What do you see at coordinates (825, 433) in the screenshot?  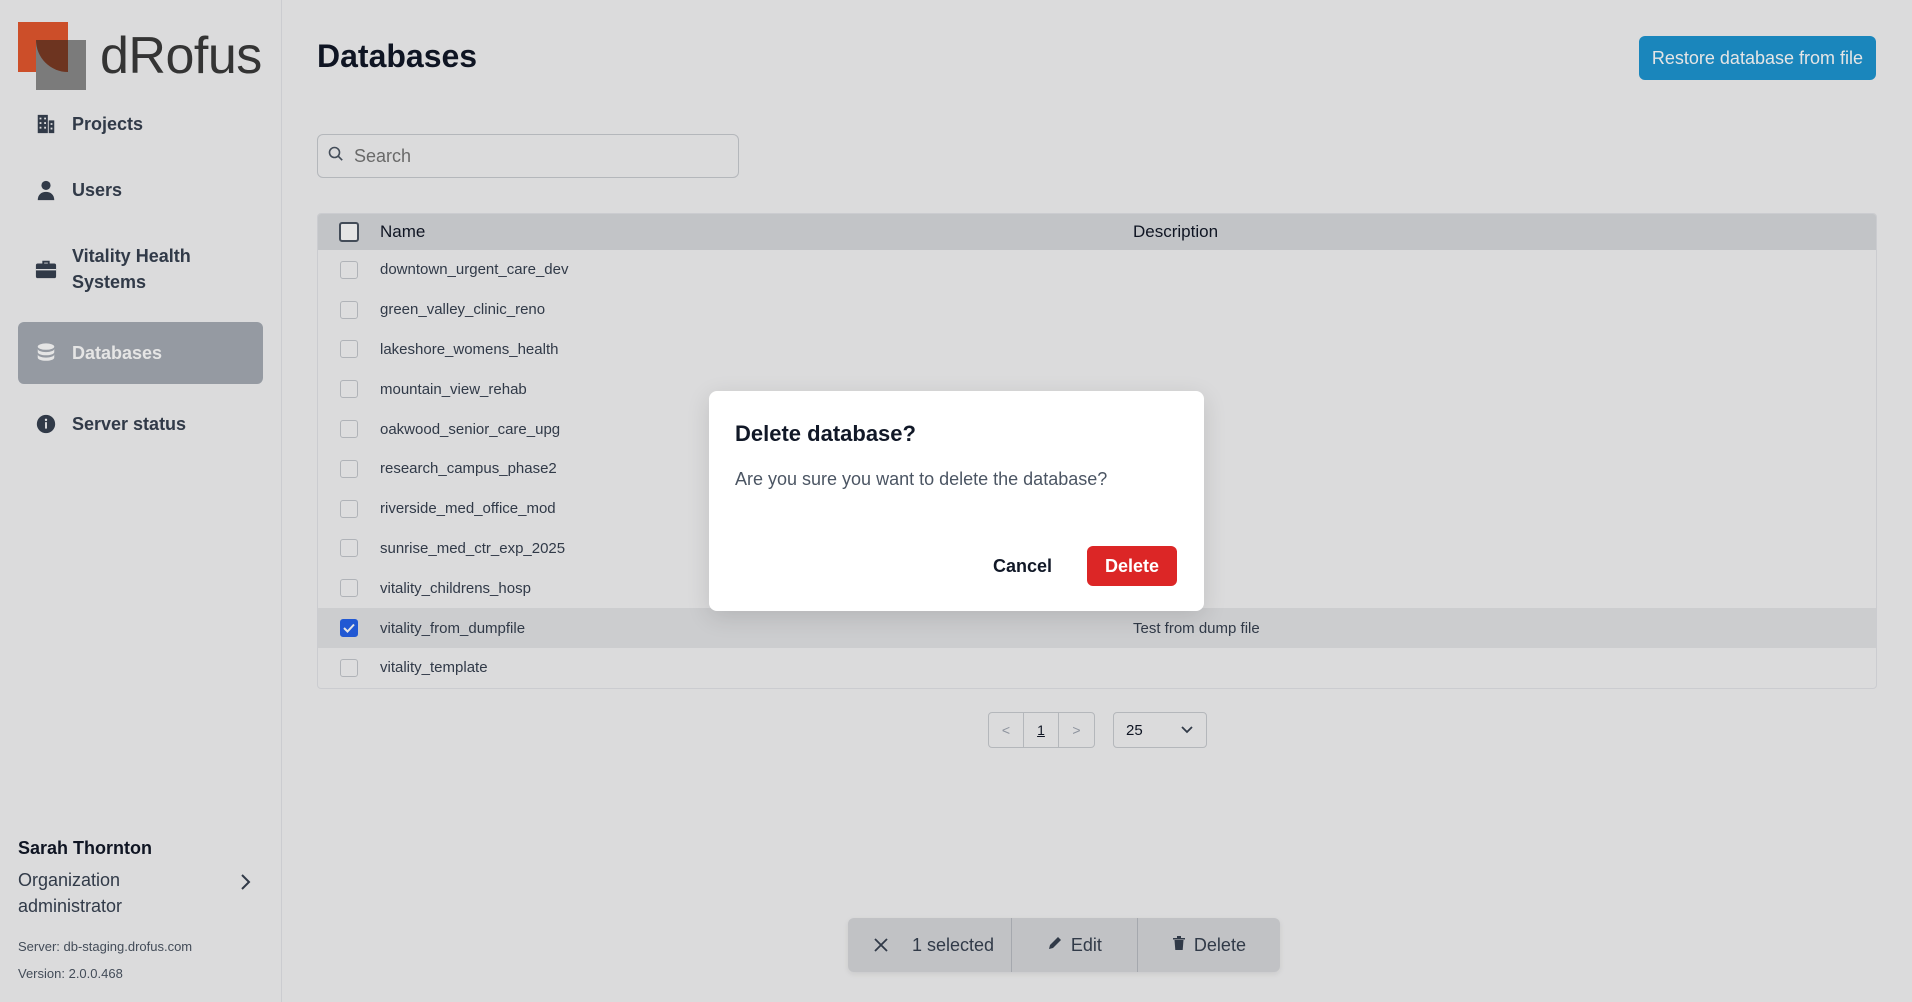 I see `dialog-title: Delete database?` at bounding box center [825, 433].